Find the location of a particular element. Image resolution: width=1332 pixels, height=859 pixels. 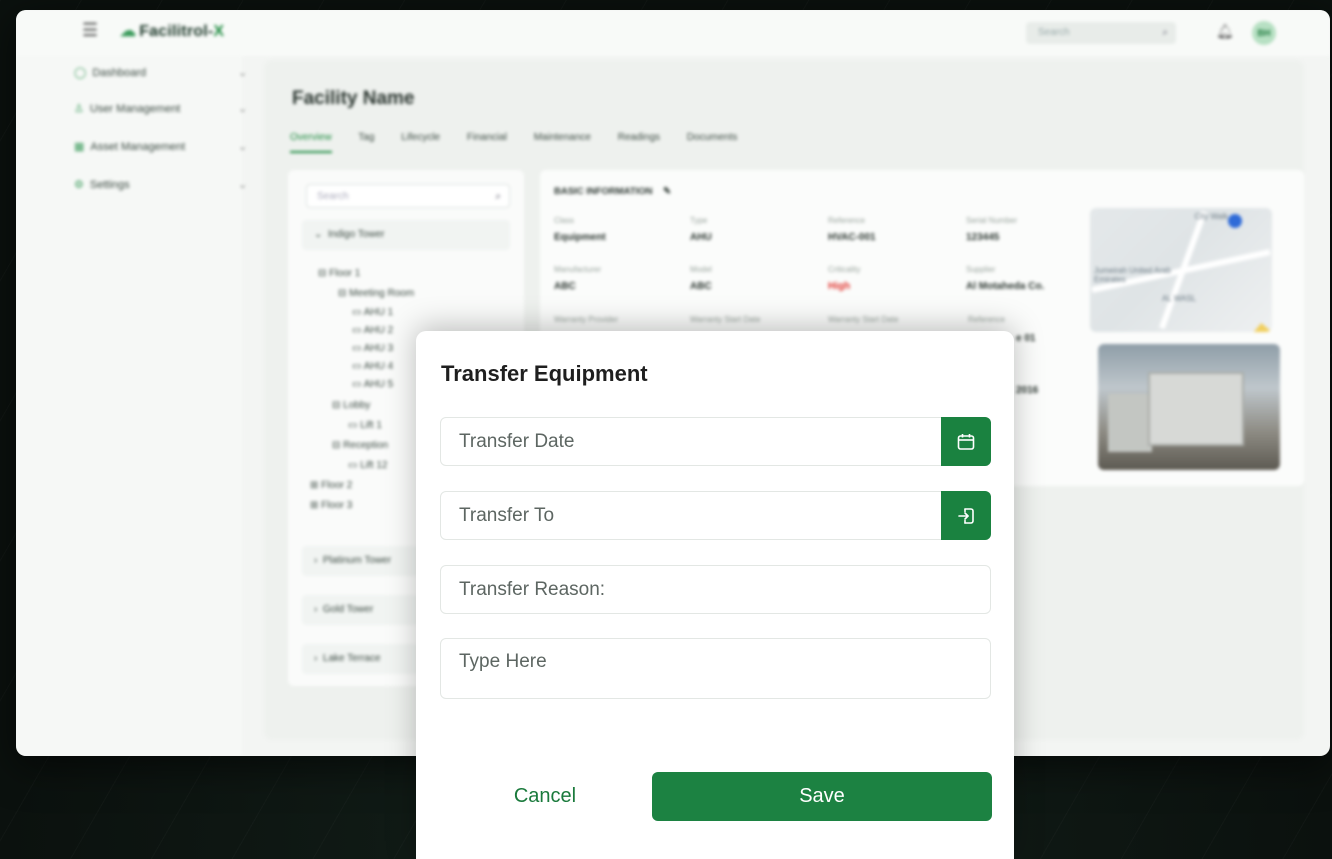

edit-icon: ✎ is located at coordinates (667, 191).